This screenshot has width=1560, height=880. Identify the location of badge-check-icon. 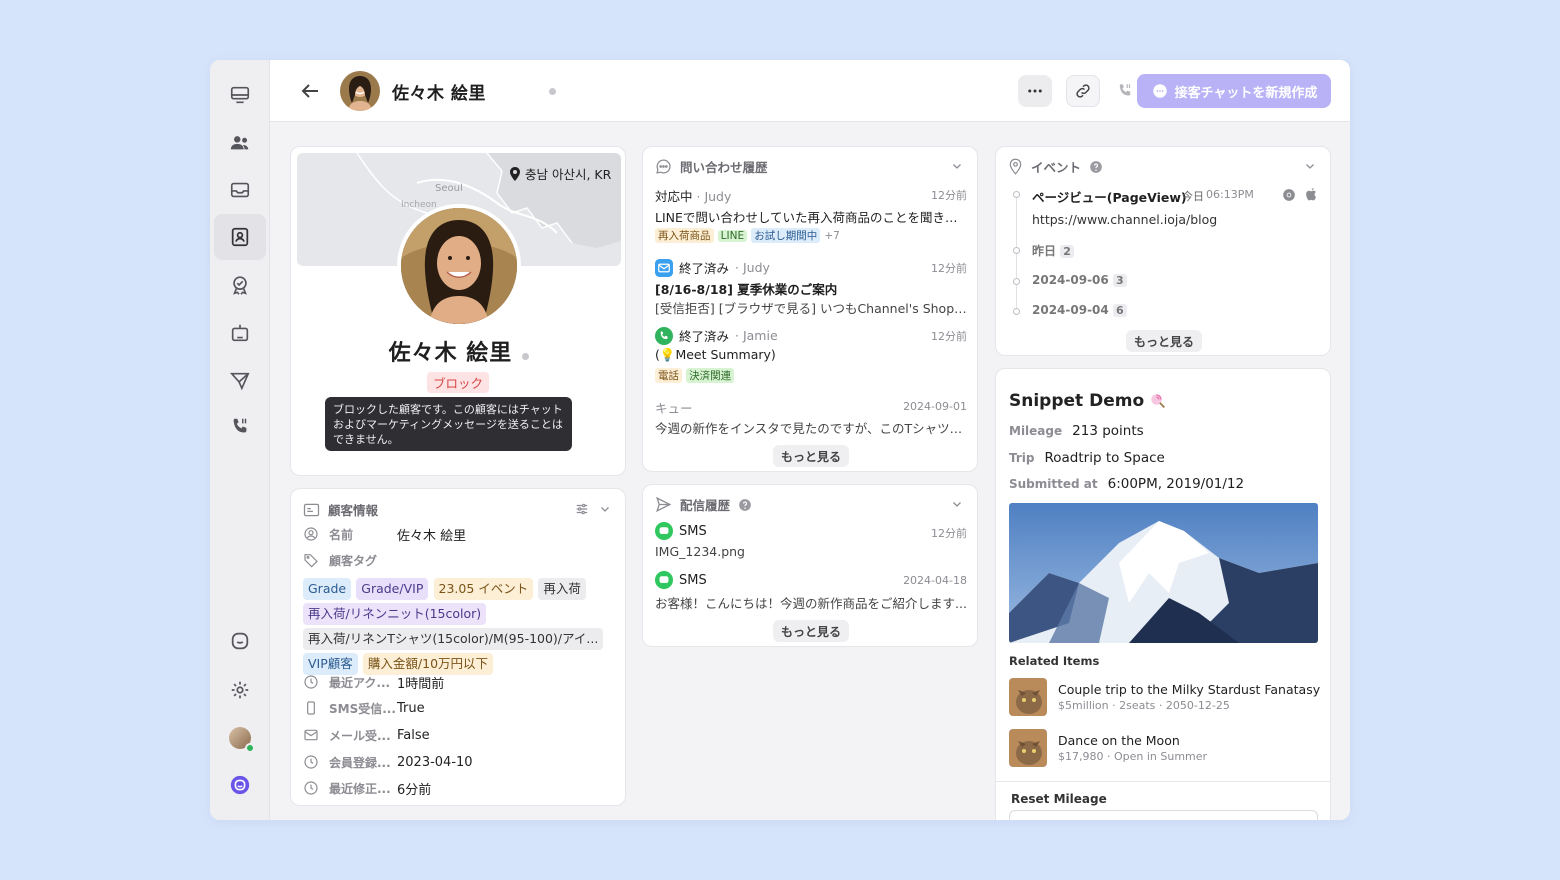
(240, 285).